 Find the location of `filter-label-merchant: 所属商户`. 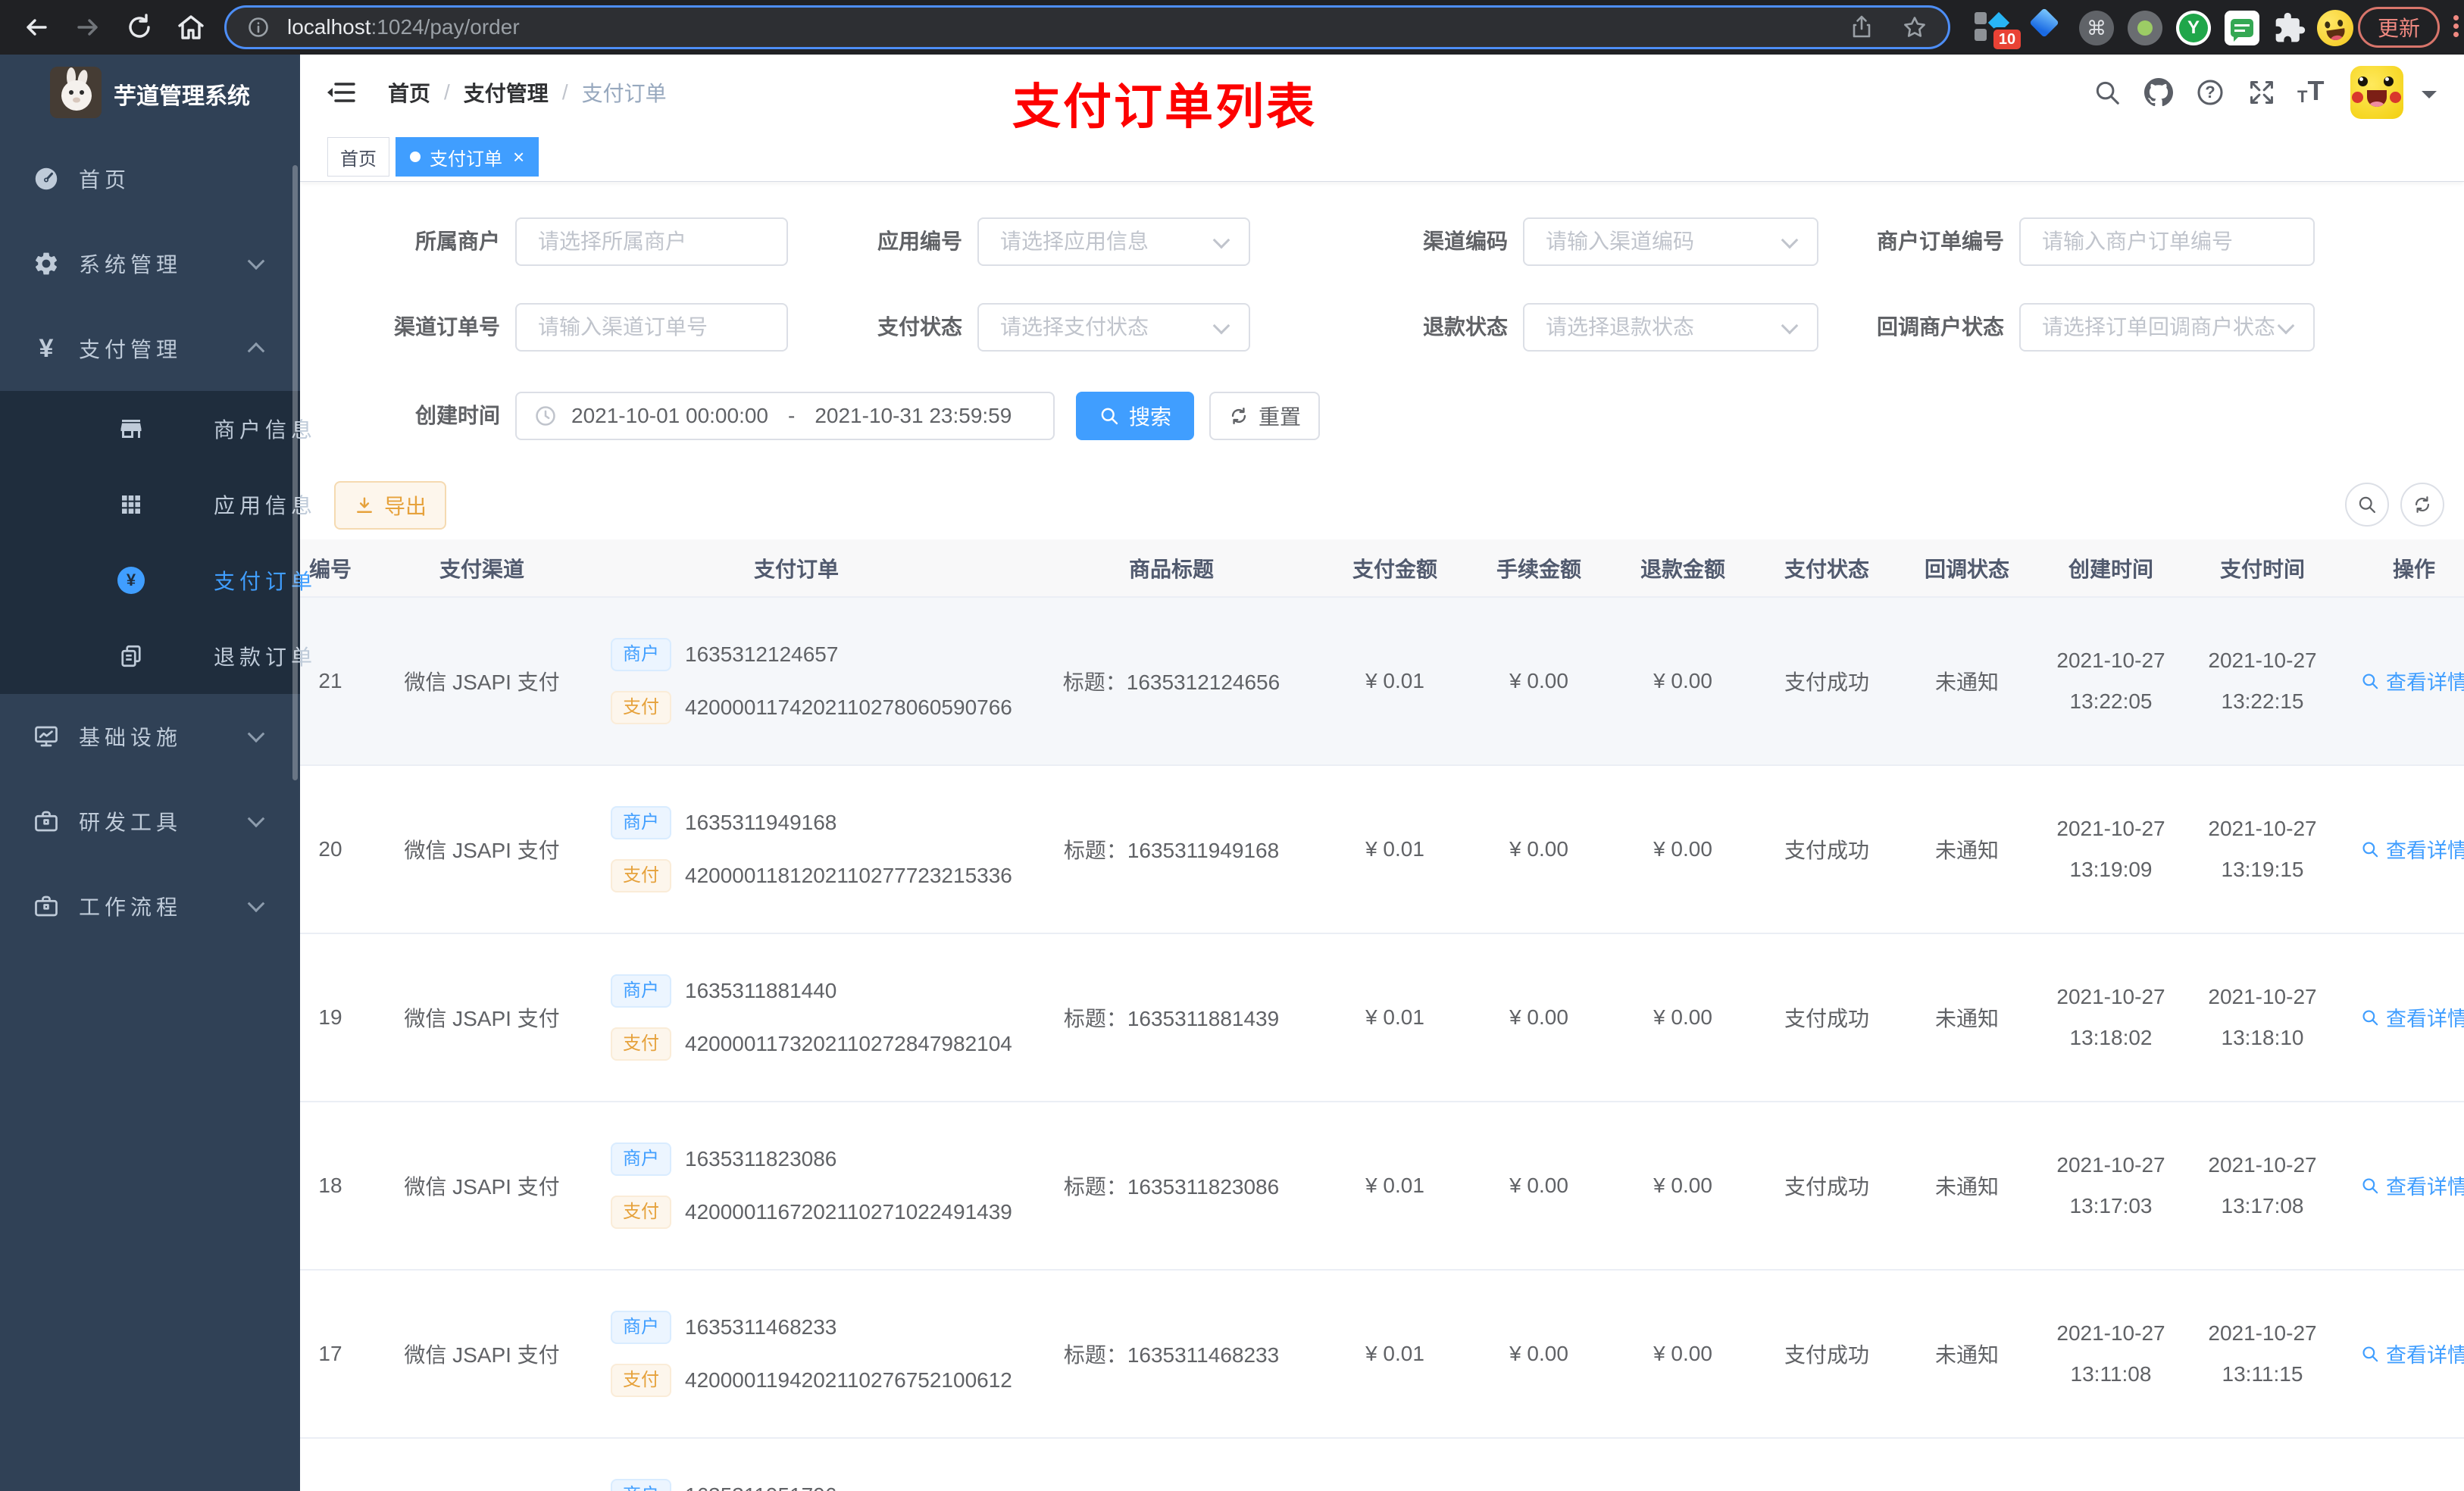

filter-label-merchant: 所属商户 is located at coordinates (457, 241).